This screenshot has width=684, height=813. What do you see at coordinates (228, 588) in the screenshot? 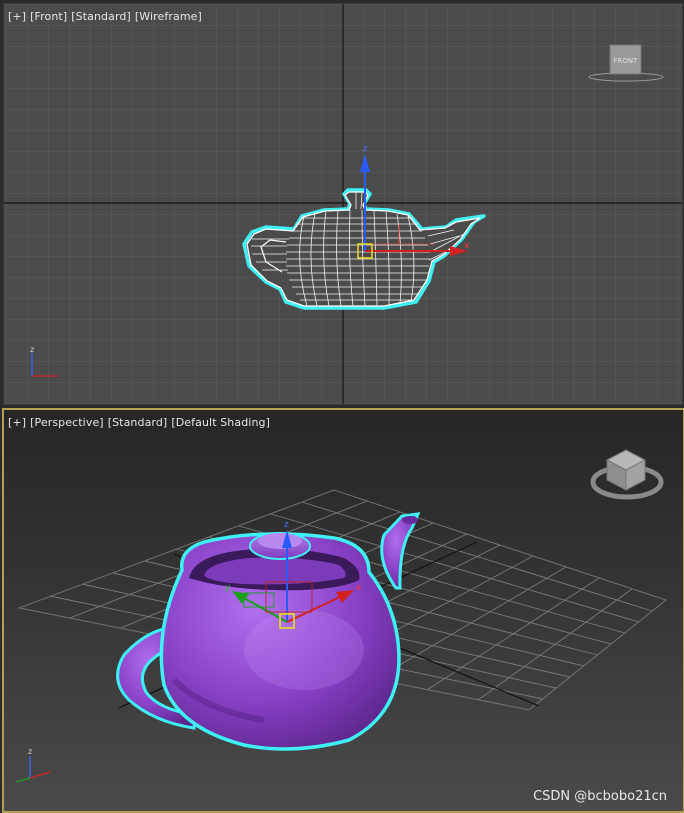
I see `gizmo-y-label: y` at bounding box center [228, 588].